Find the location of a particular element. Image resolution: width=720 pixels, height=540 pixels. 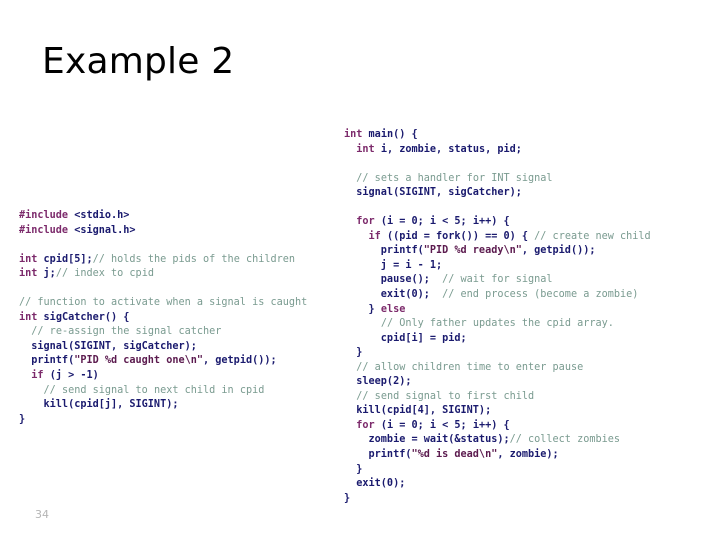

code-line: int i, zombie, status, pid; is located at coordinates (497, 150).